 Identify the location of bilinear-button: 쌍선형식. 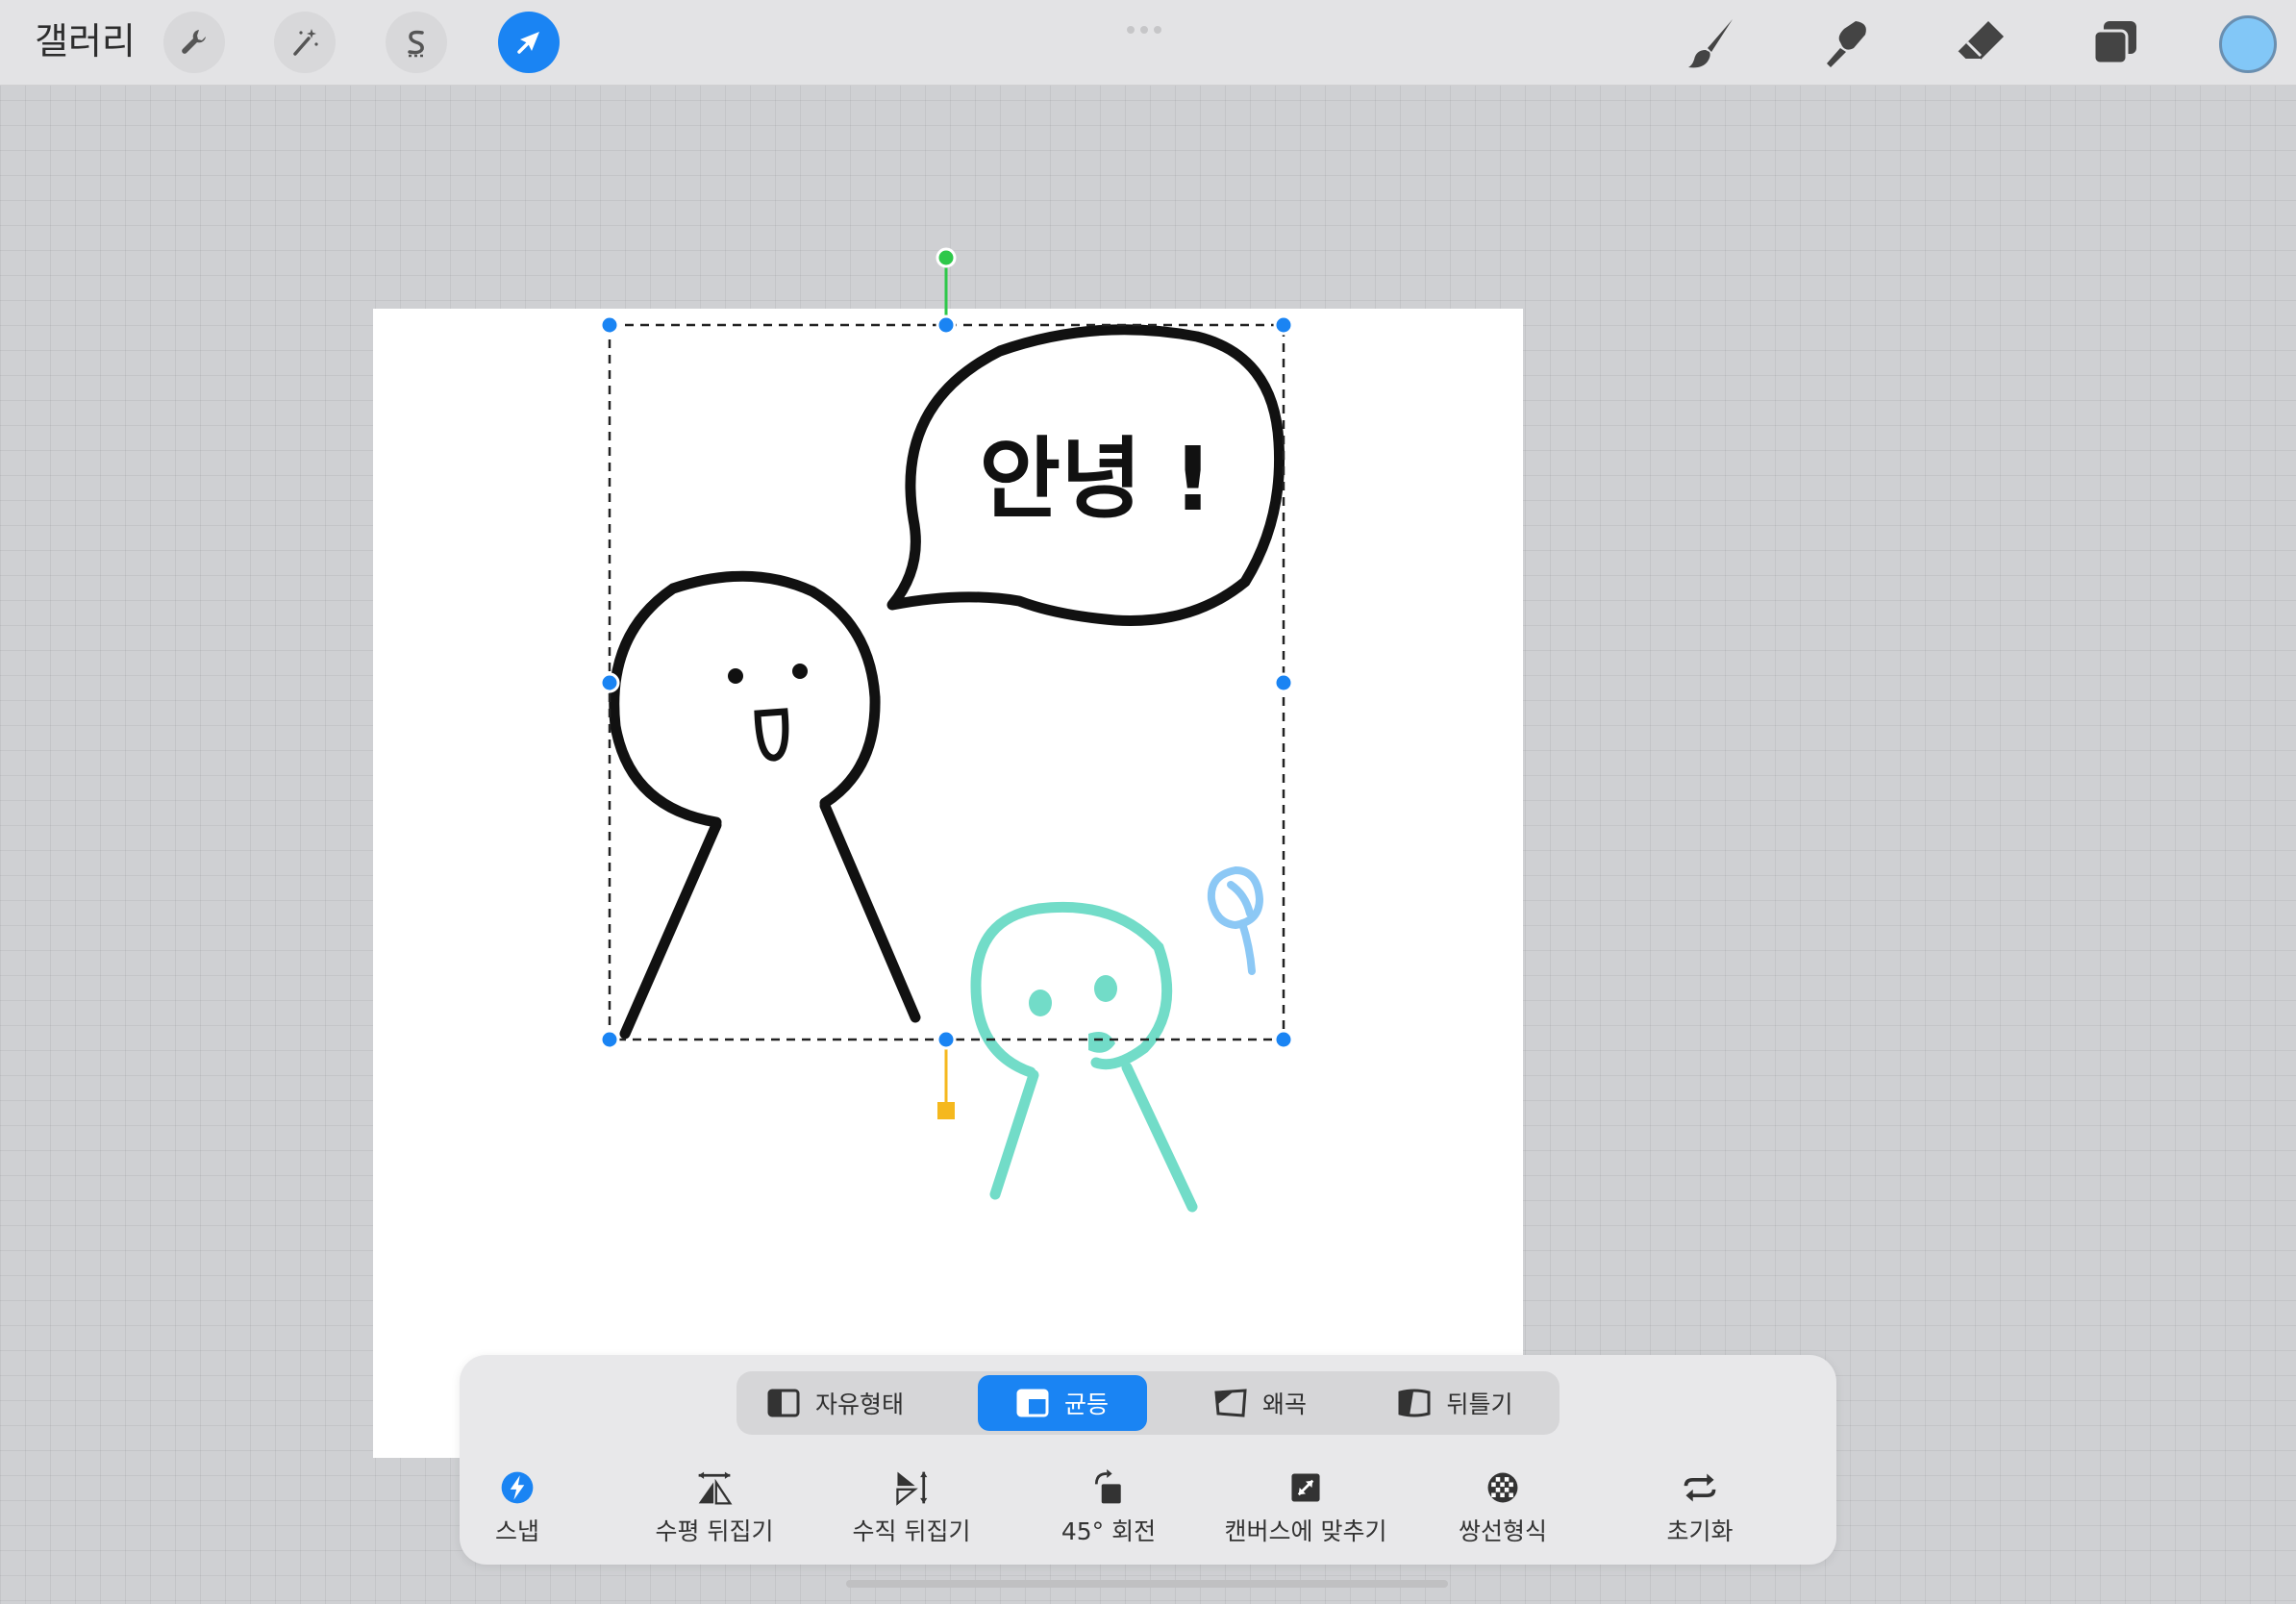
(1503, 1507).